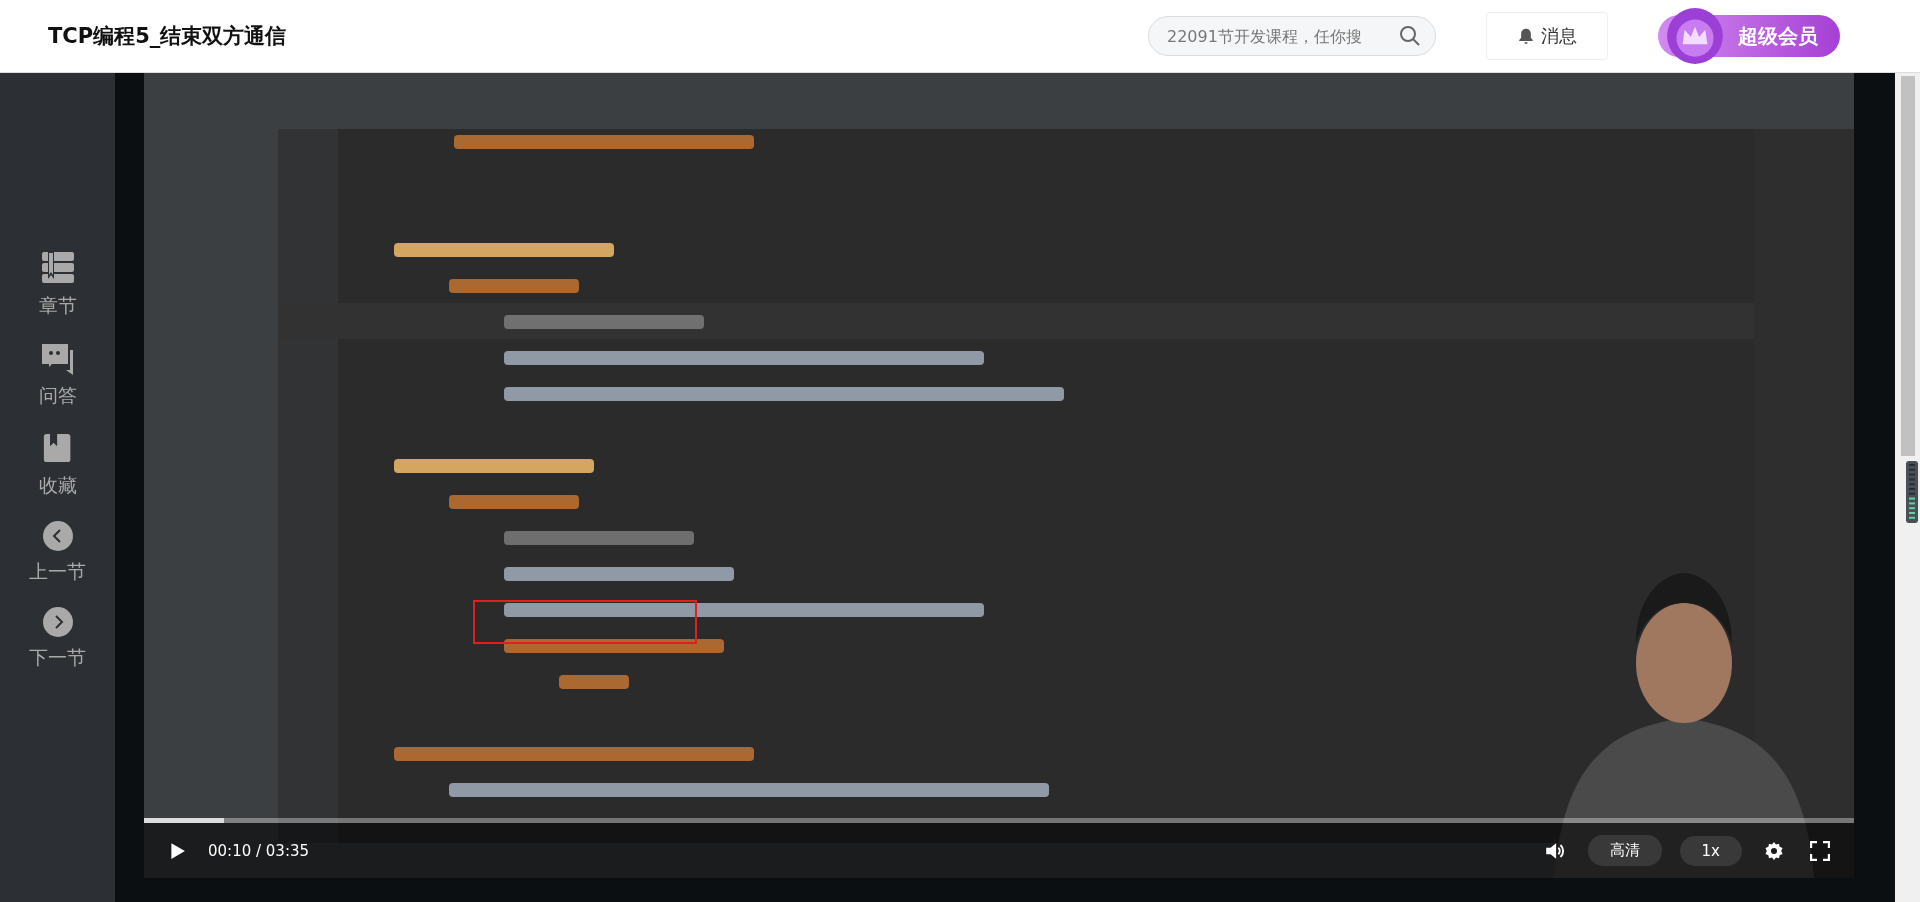  I want to click on books-icon, so click(57, 268).